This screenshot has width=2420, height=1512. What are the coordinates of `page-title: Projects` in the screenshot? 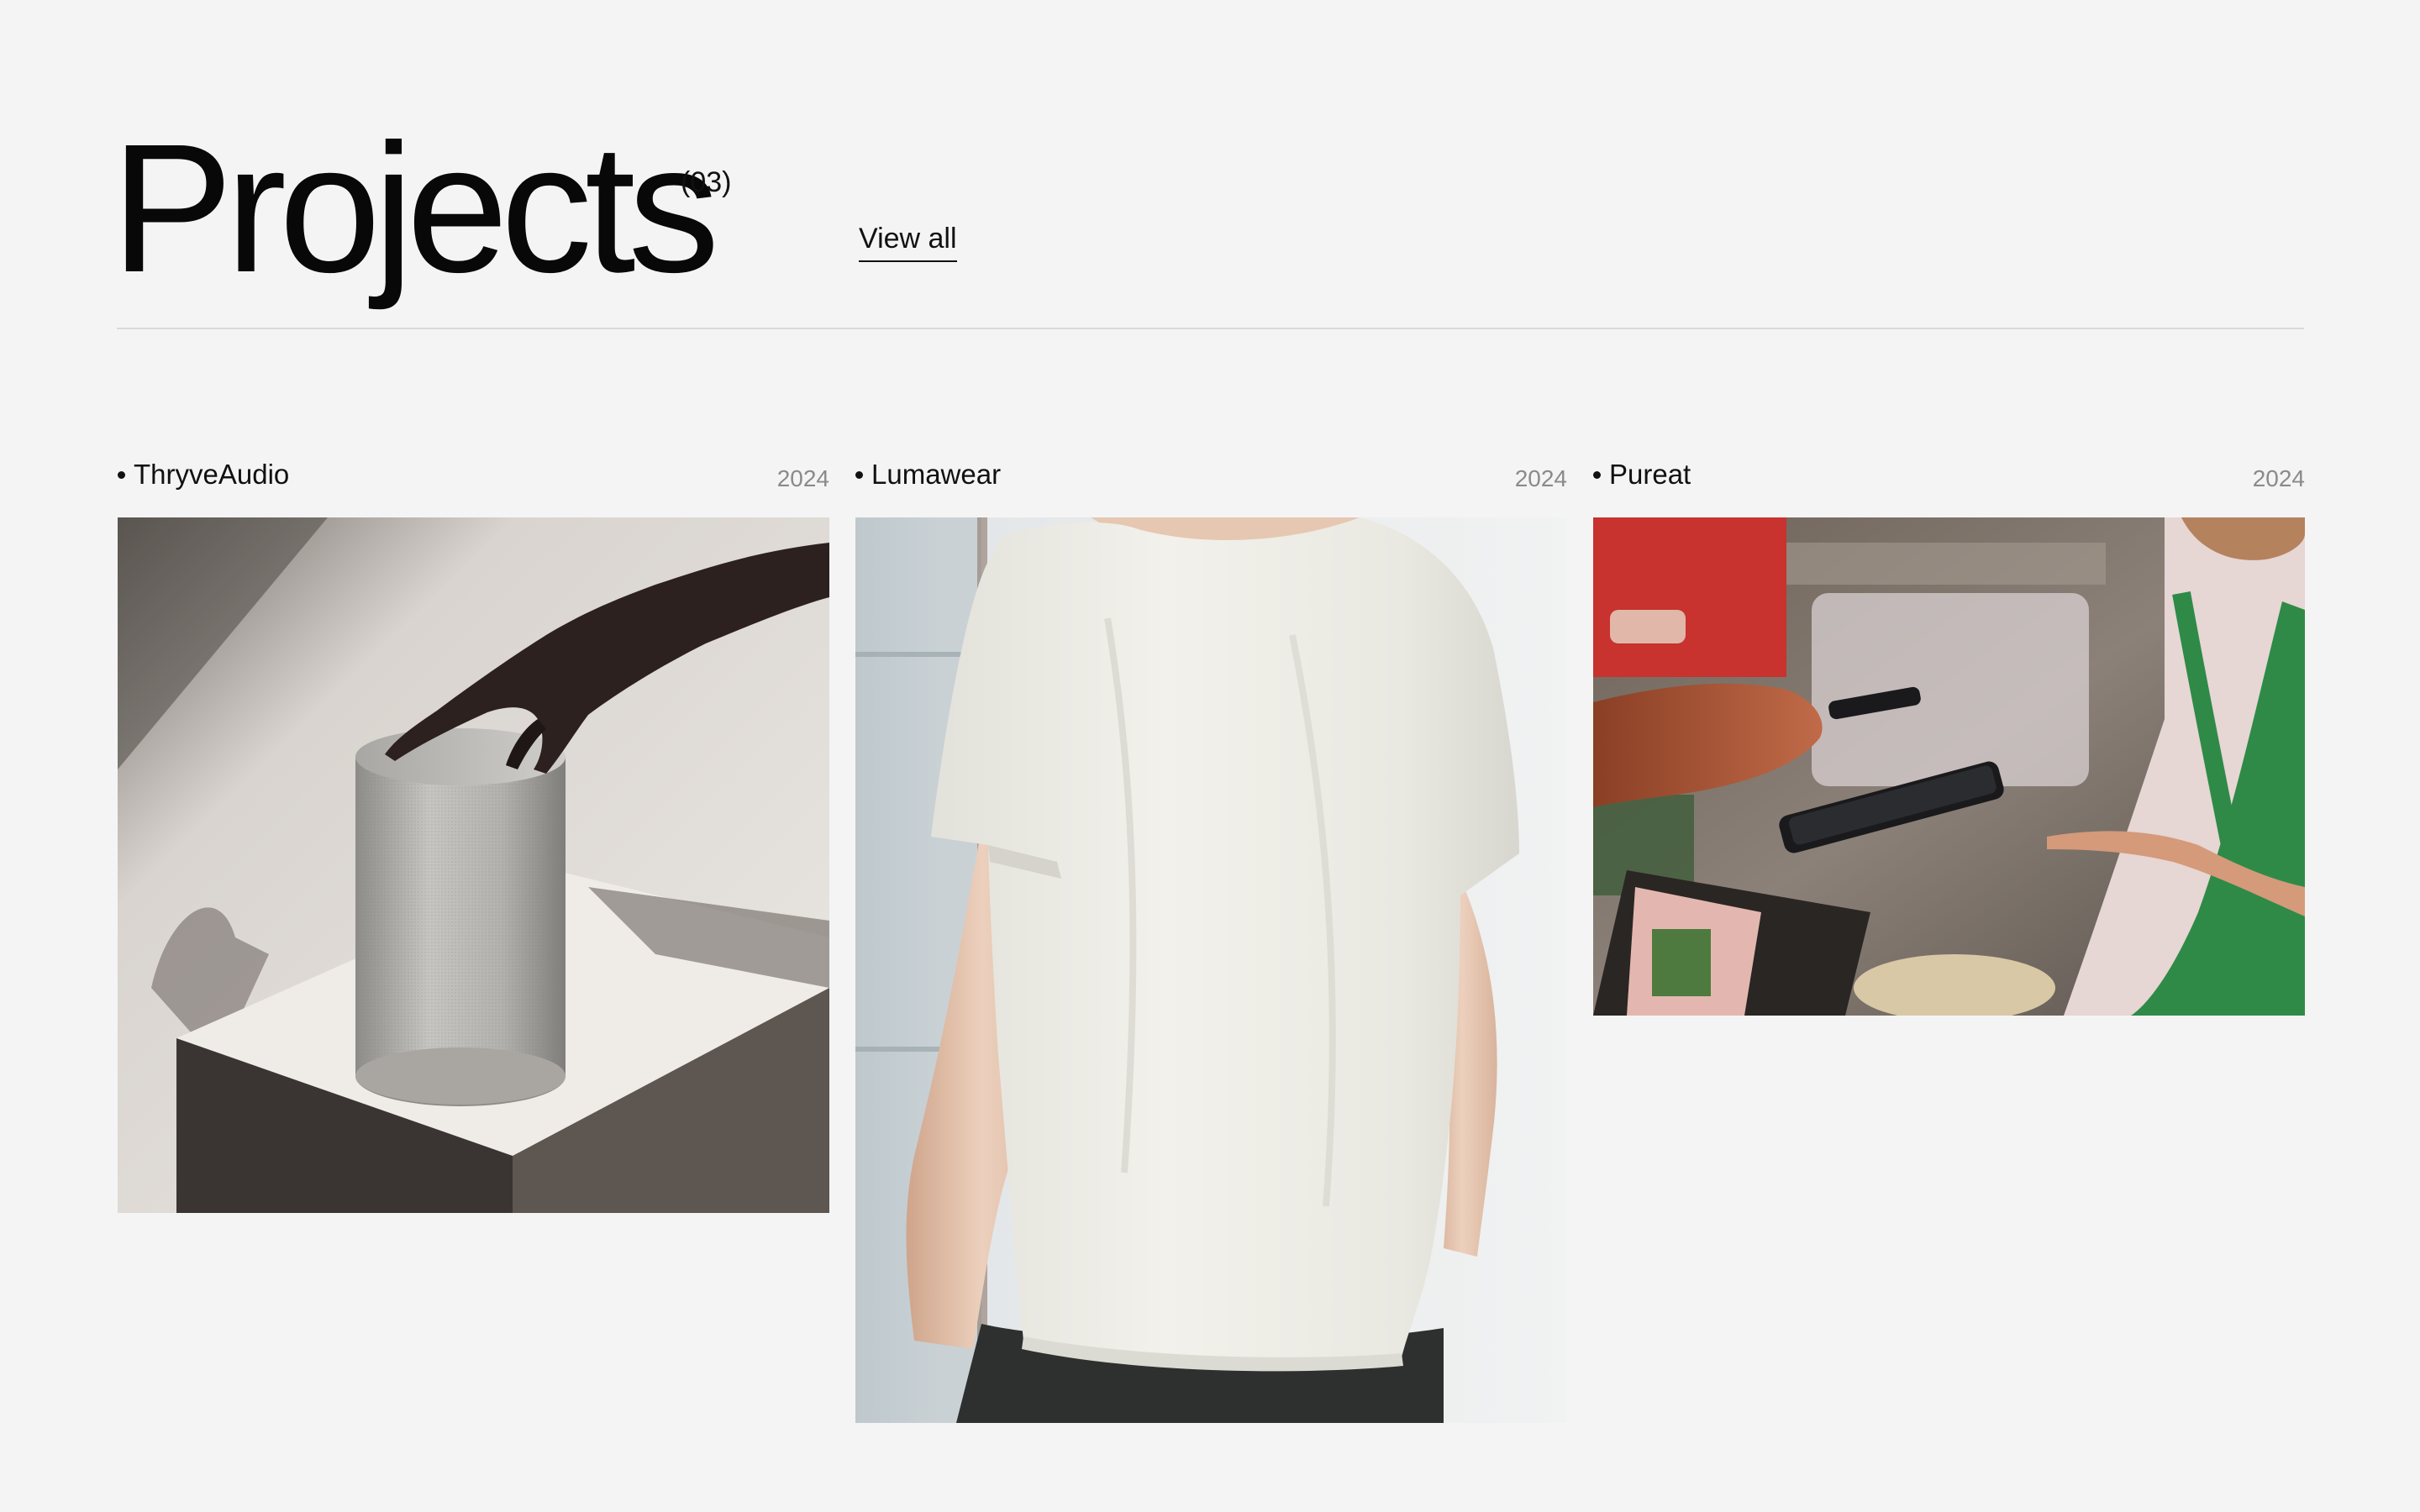 It's located at (415, 209).